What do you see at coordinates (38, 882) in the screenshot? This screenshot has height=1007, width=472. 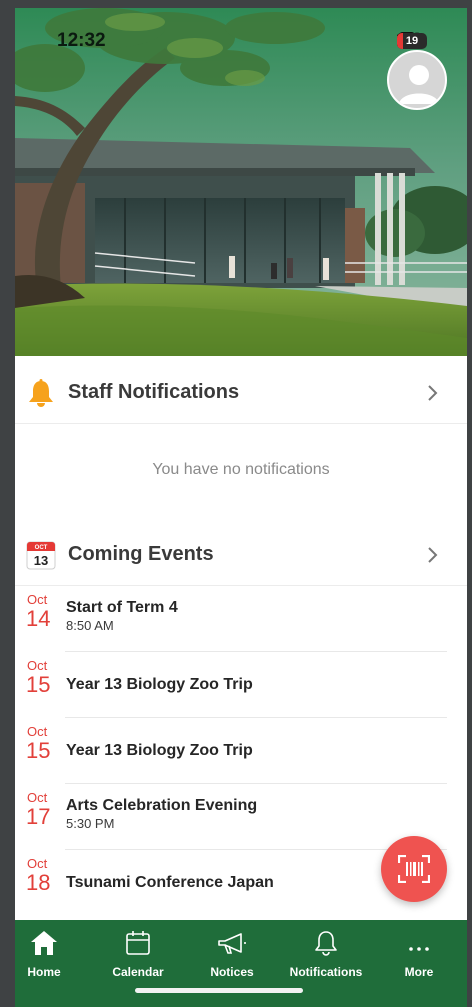 I see `event-day: 18` at bounding box center [38, 882].